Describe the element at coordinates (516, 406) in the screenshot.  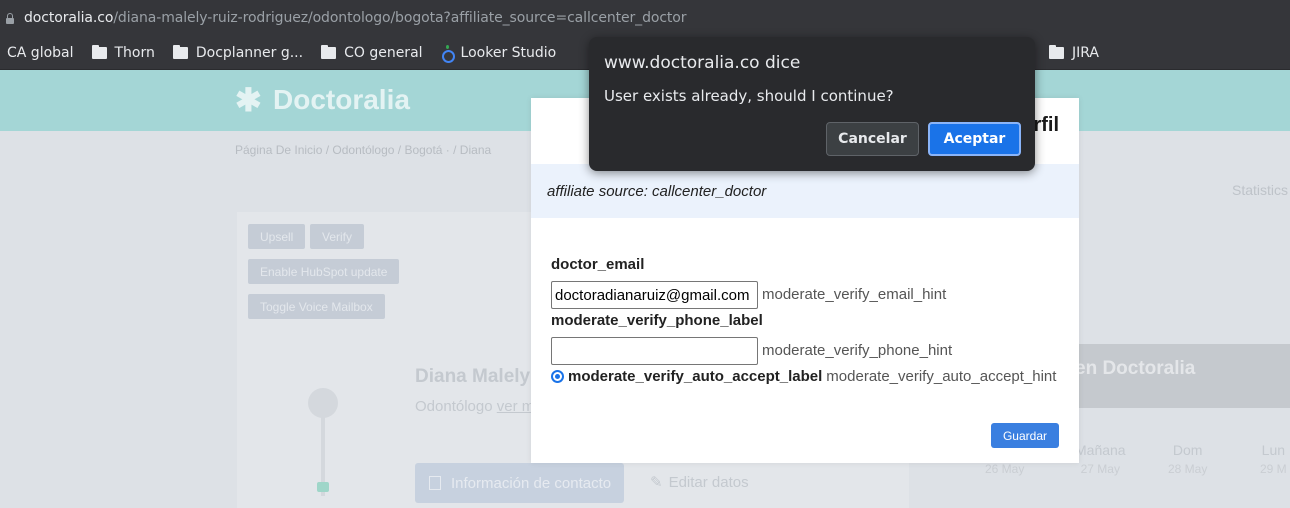
I see `profile-more-link: ver m` at that location.